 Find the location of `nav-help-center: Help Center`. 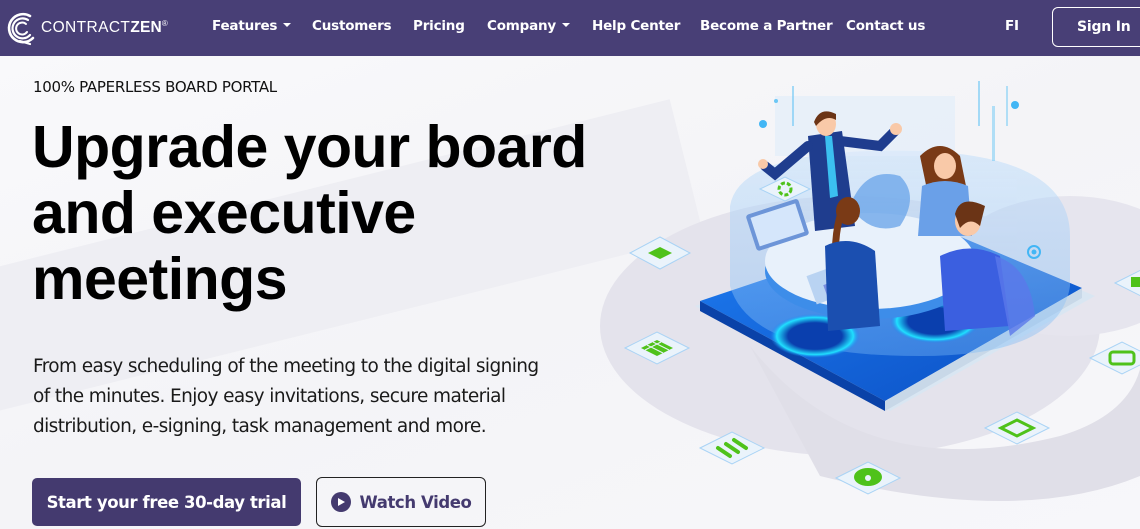

nav-help-center: Help Center is located at coordinates (636, 26).